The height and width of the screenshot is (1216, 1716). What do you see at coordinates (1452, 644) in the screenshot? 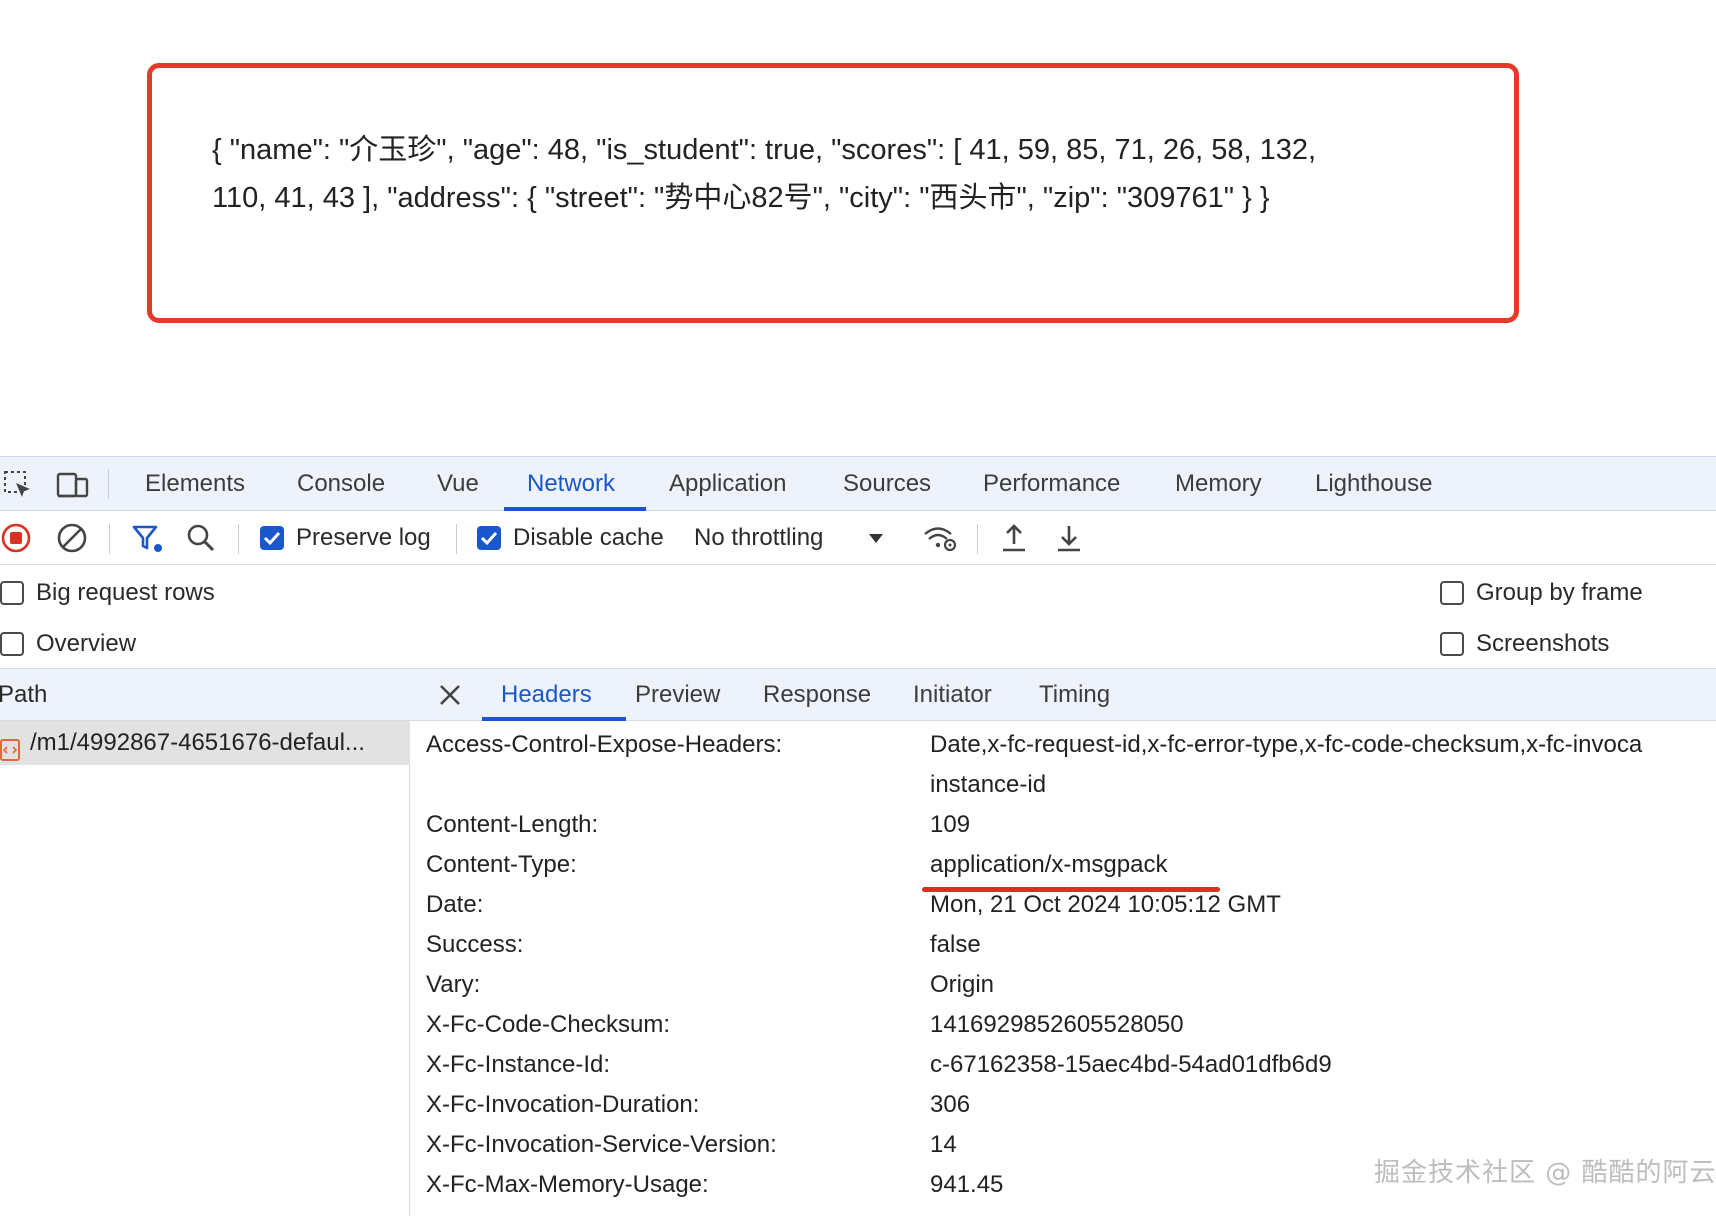
I see `screenshots-checkbox` at bounding box center [1452, 644].